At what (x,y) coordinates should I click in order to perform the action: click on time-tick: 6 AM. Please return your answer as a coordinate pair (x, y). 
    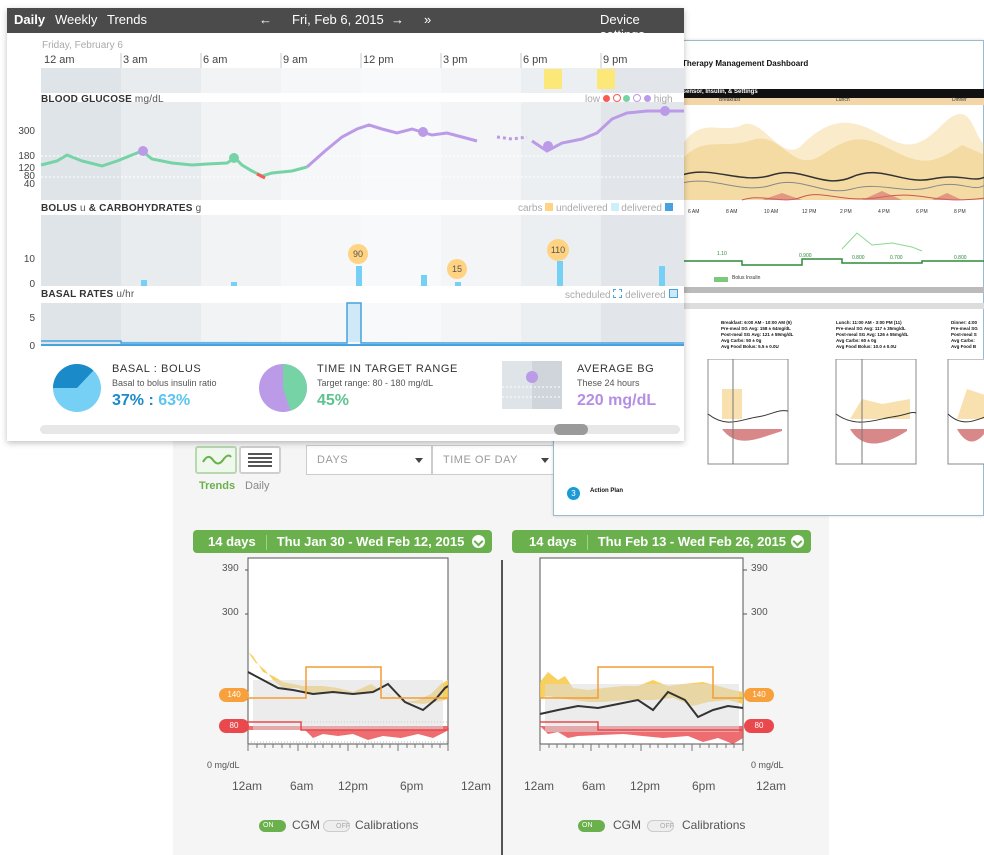
    Looking at the image, I should click on (694, 212).